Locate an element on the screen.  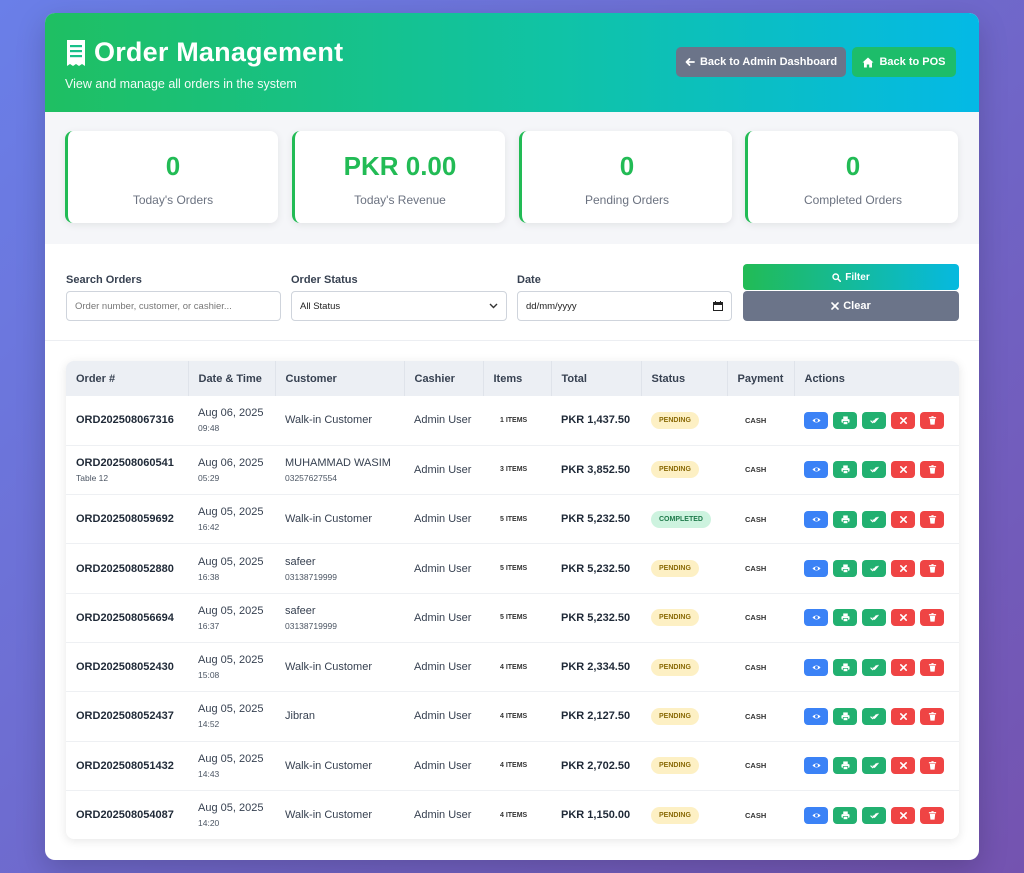
check-double-icon is located at coordinates (874, 667).